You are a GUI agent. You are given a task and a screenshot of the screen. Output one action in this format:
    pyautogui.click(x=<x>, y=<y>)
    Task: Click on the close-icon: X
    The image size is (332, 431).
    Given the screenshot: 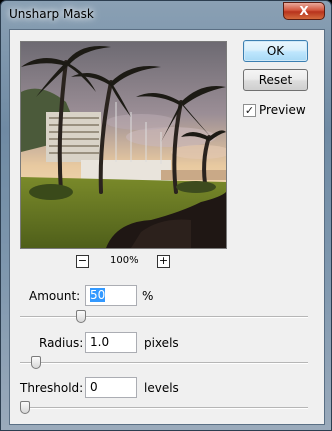 What is the action you would take?
    pyautogui.click(x=304, y=11)
    